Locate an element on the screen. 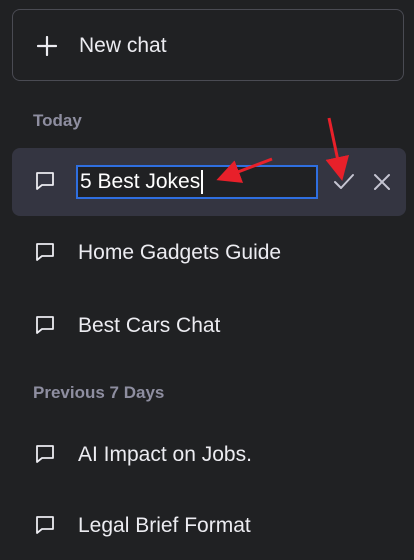  section-title-today: Today is located at coordinates (57, 120).